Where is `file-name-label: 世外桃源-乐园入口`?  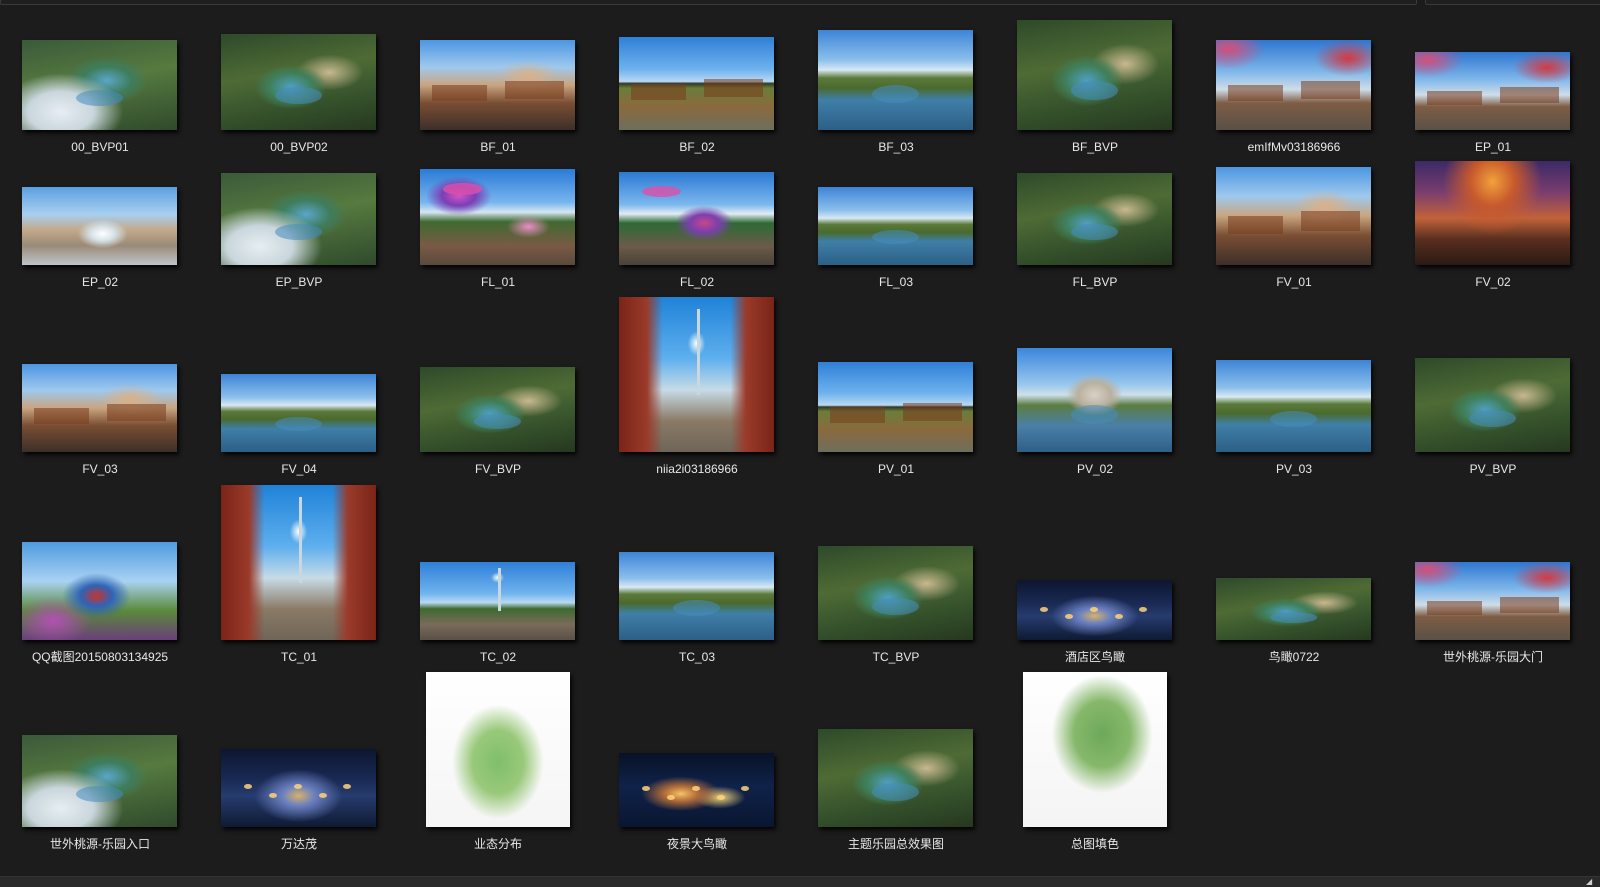
file-name-label: 世外桃源-乐园入口 is located at coordinates (100, 844).